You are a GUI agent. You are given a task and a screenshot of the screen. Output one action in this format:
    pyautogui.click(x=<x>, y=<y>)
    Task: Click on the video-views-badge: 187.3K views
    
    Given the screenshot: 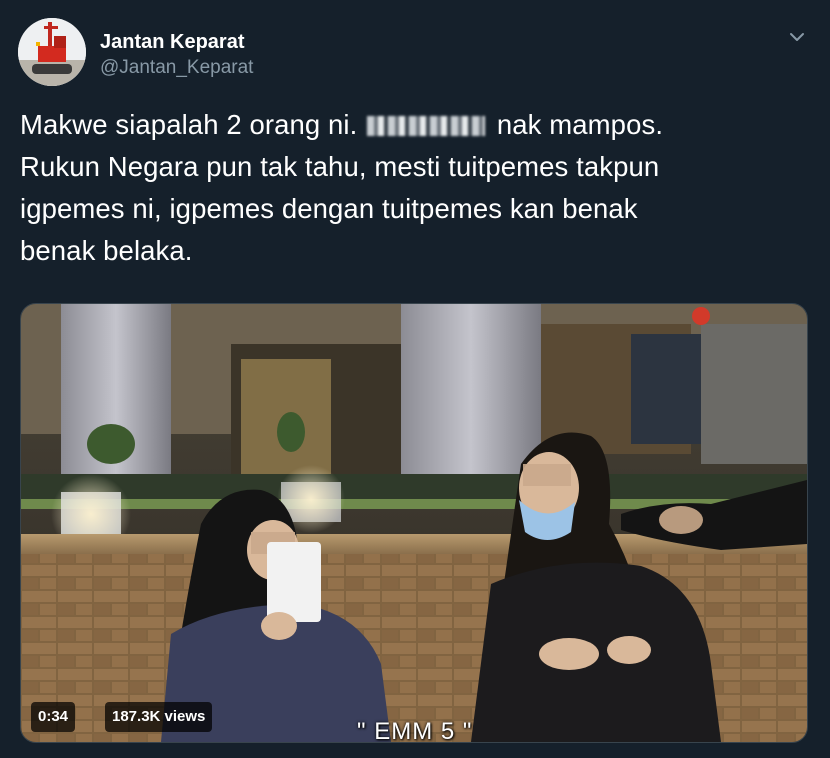 What is the action you would take?
    pyautogui.click(x=159, y=717)
    